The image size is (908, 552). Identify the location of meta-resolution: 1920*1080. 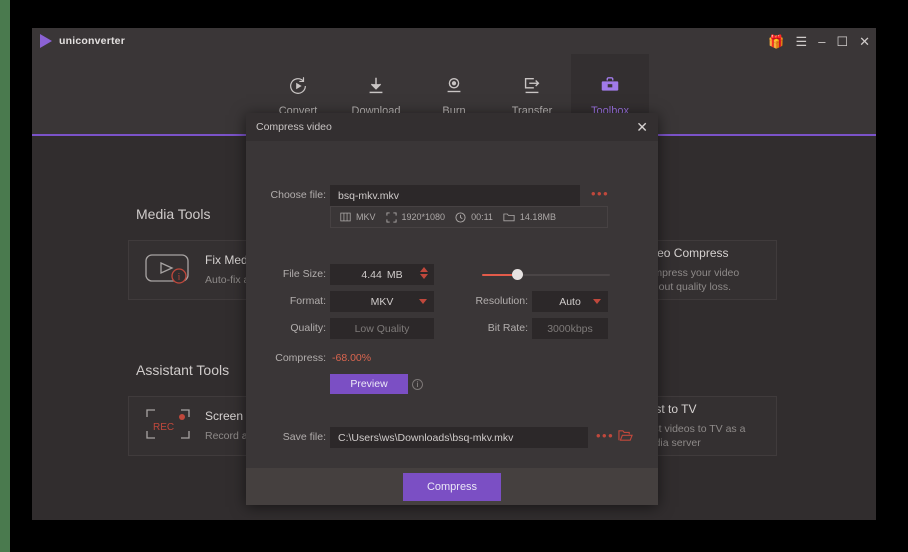
(415, 217).